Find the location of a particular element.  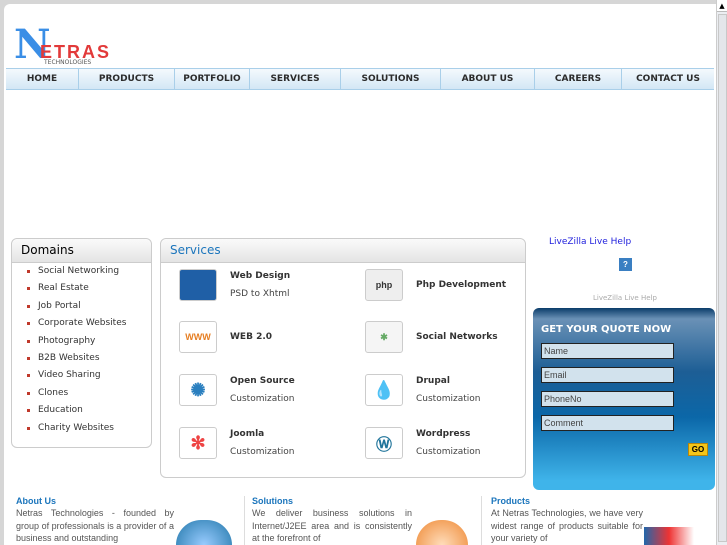

nav-portfolio: PORTFOLIO is located at coordinates (212, 79).